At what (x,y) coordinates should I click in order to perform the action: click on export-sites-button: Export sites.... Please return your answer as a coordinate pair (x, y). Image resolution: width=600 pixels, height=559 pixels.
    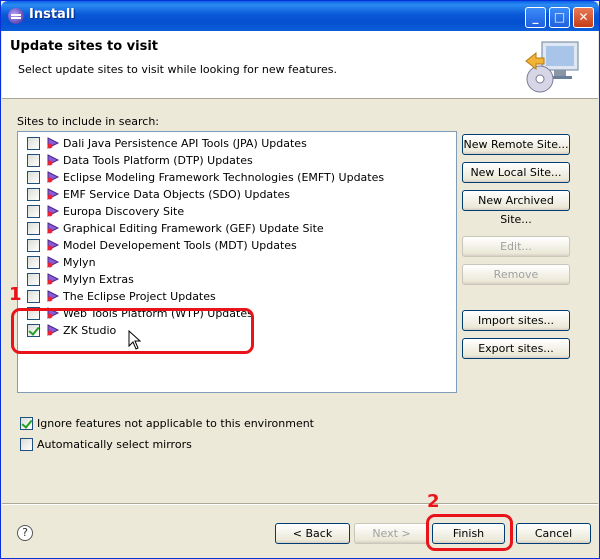
    Looking at the image, I should click on (516, 348).